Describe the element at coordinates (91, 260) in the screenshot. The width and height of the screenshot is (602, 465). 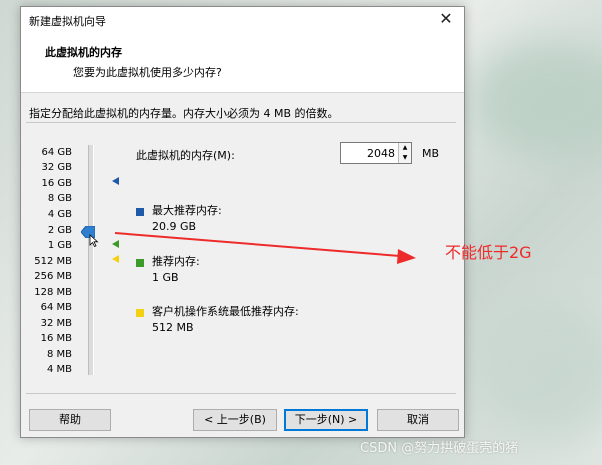
I see `memory-slider-track` at that location.